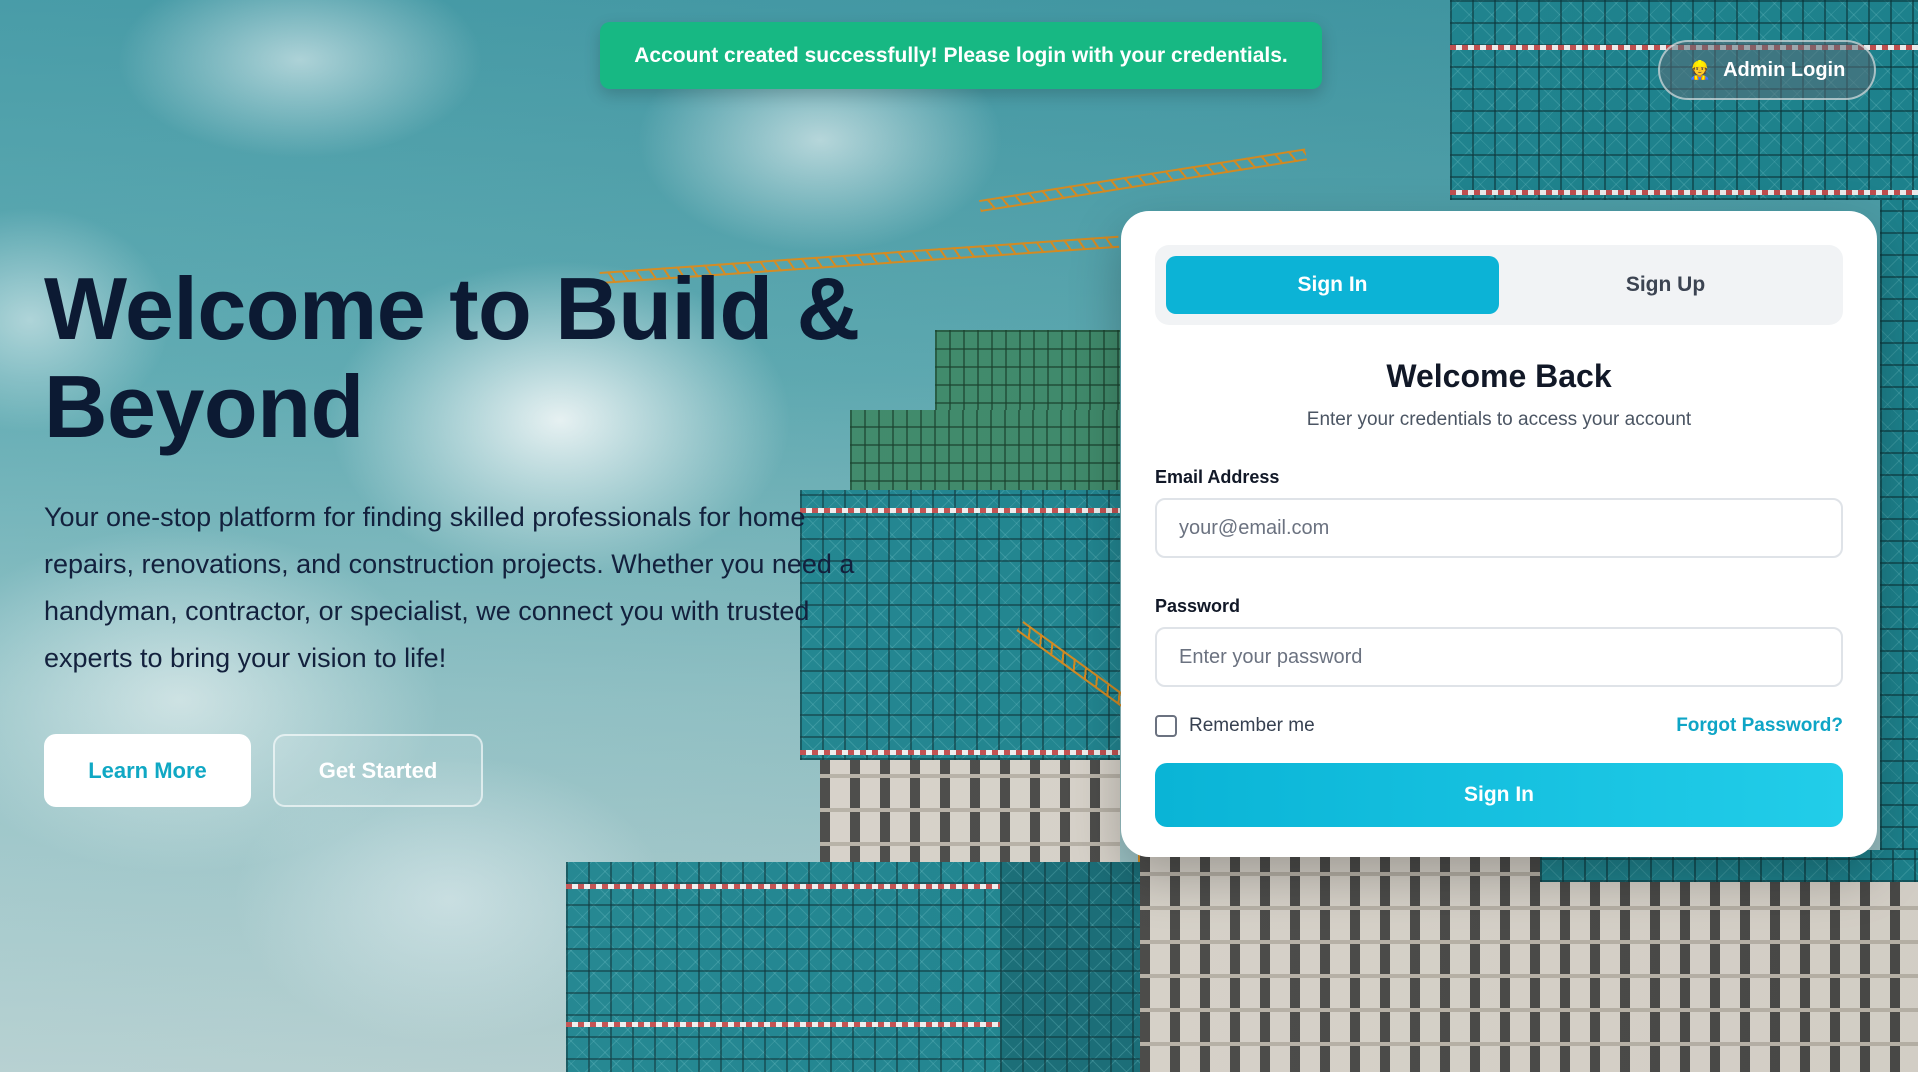 The image size is (1918, 1072). I want to click on password-label: Password, so click(1198, 606).